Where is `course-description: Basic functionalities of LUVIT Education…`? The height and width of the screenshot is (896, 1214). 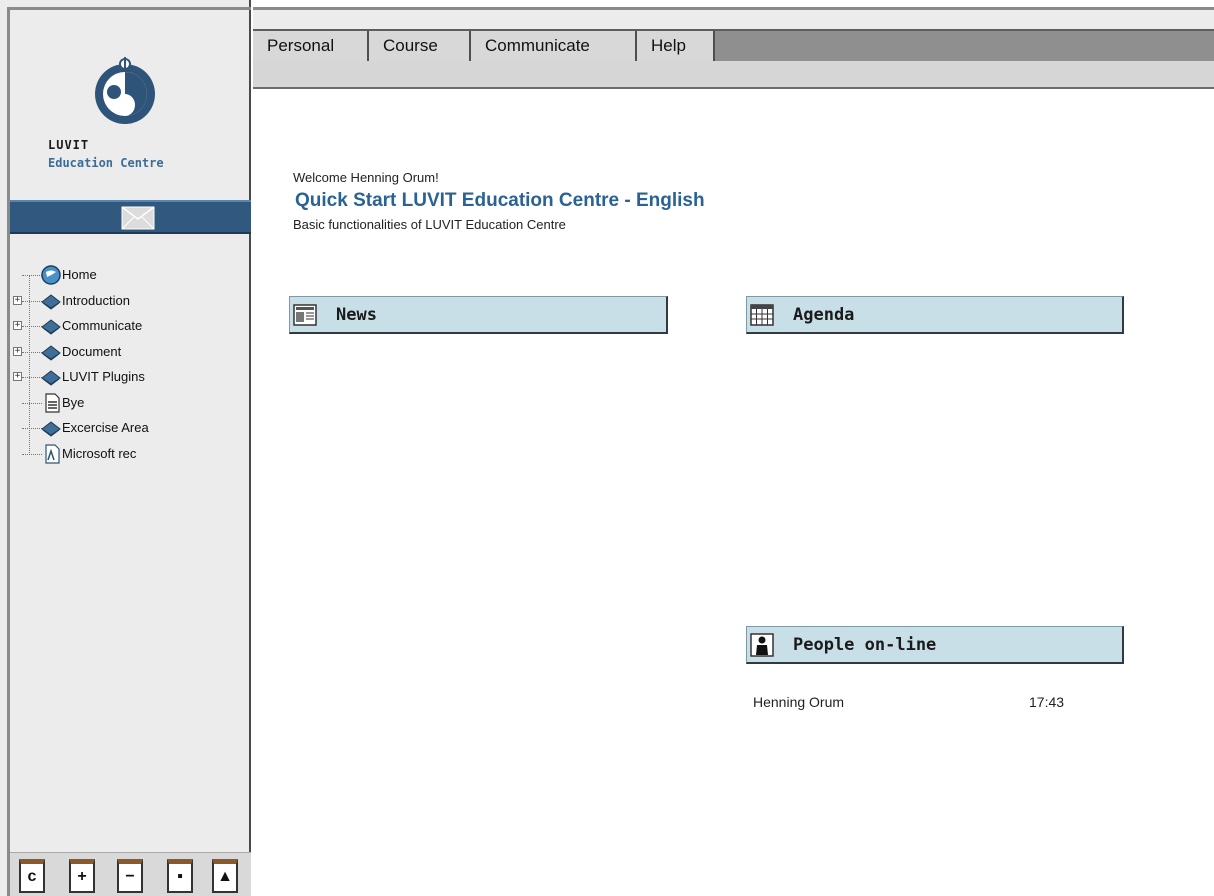
course-description: Basic functionalities of LUVIT Education… is located at coordinates (429, 224).